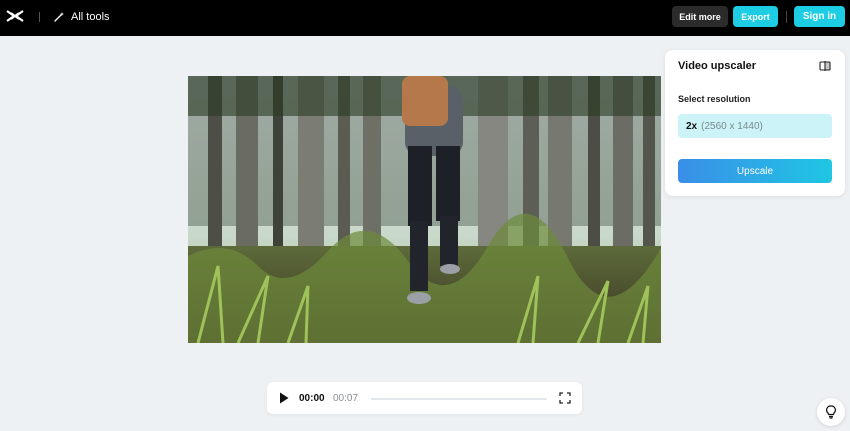 This screenshot has height=431, width=850. I want to click on resolution-dimensions: (2560 x 1440), so click(732, 126).